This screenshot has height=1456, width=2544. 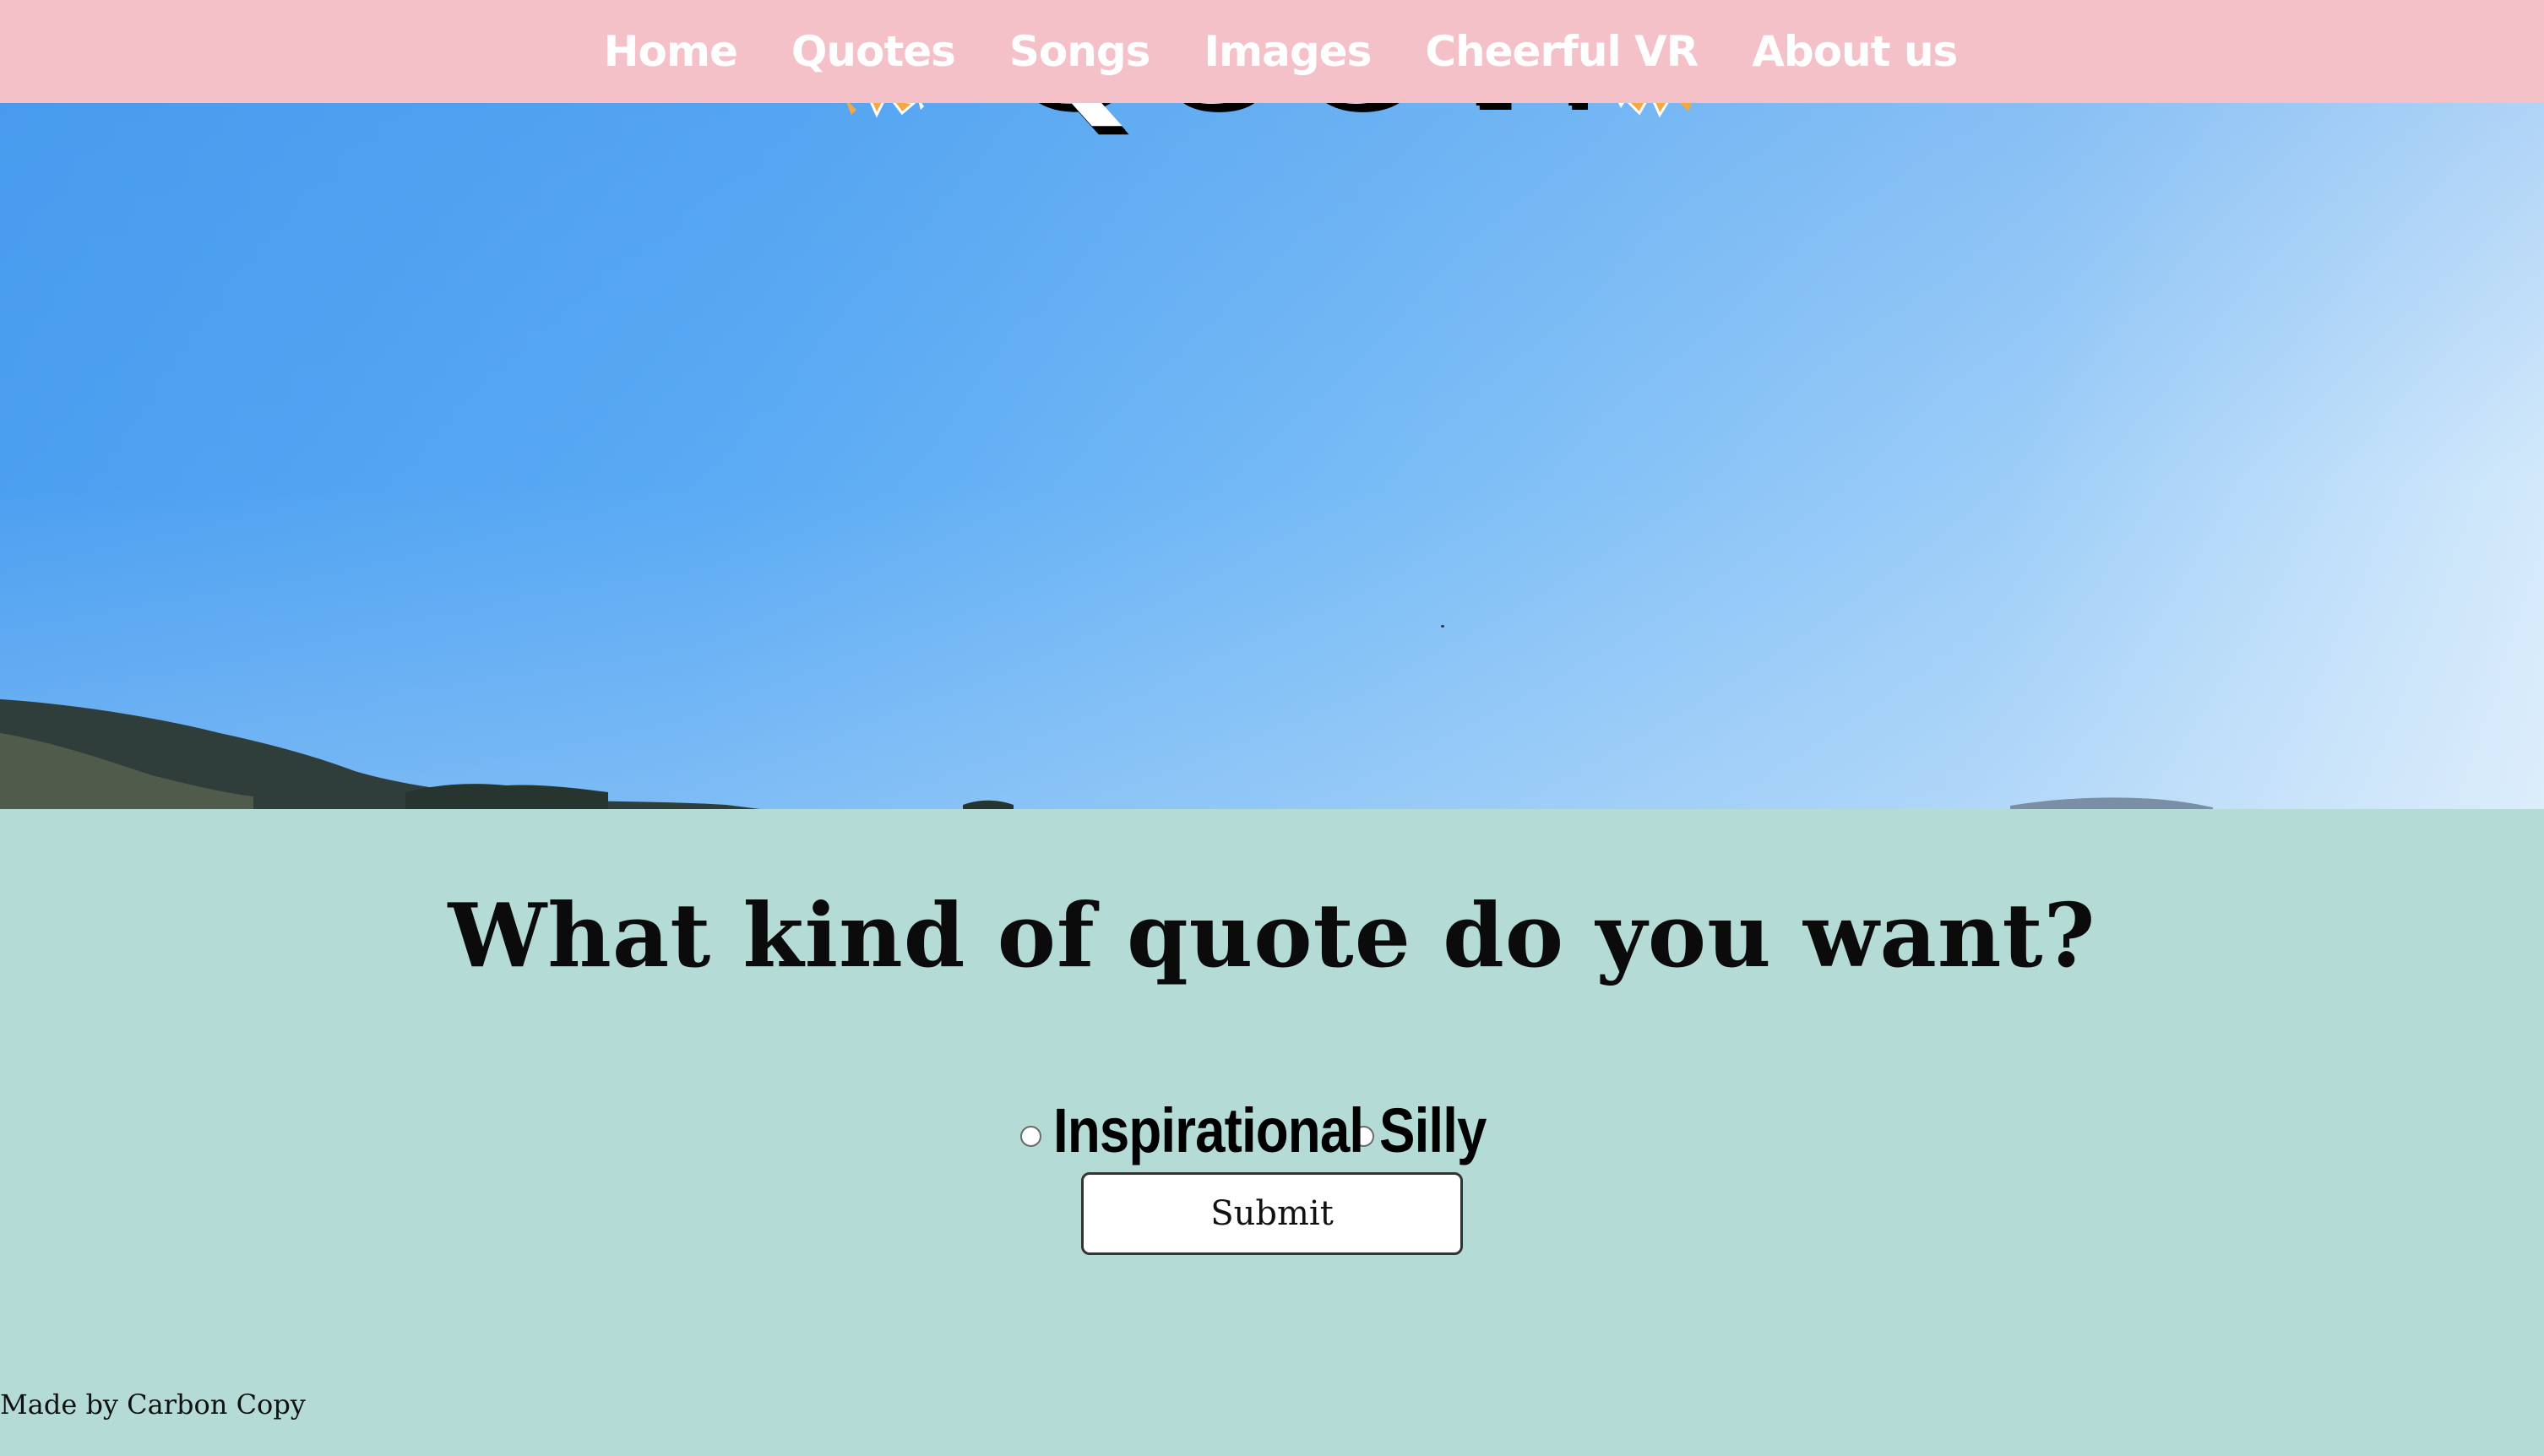 What do you see at coordinates (1442, 626) in the screenshot?
I see `bird-speck` at bounding box center [1442, 626].